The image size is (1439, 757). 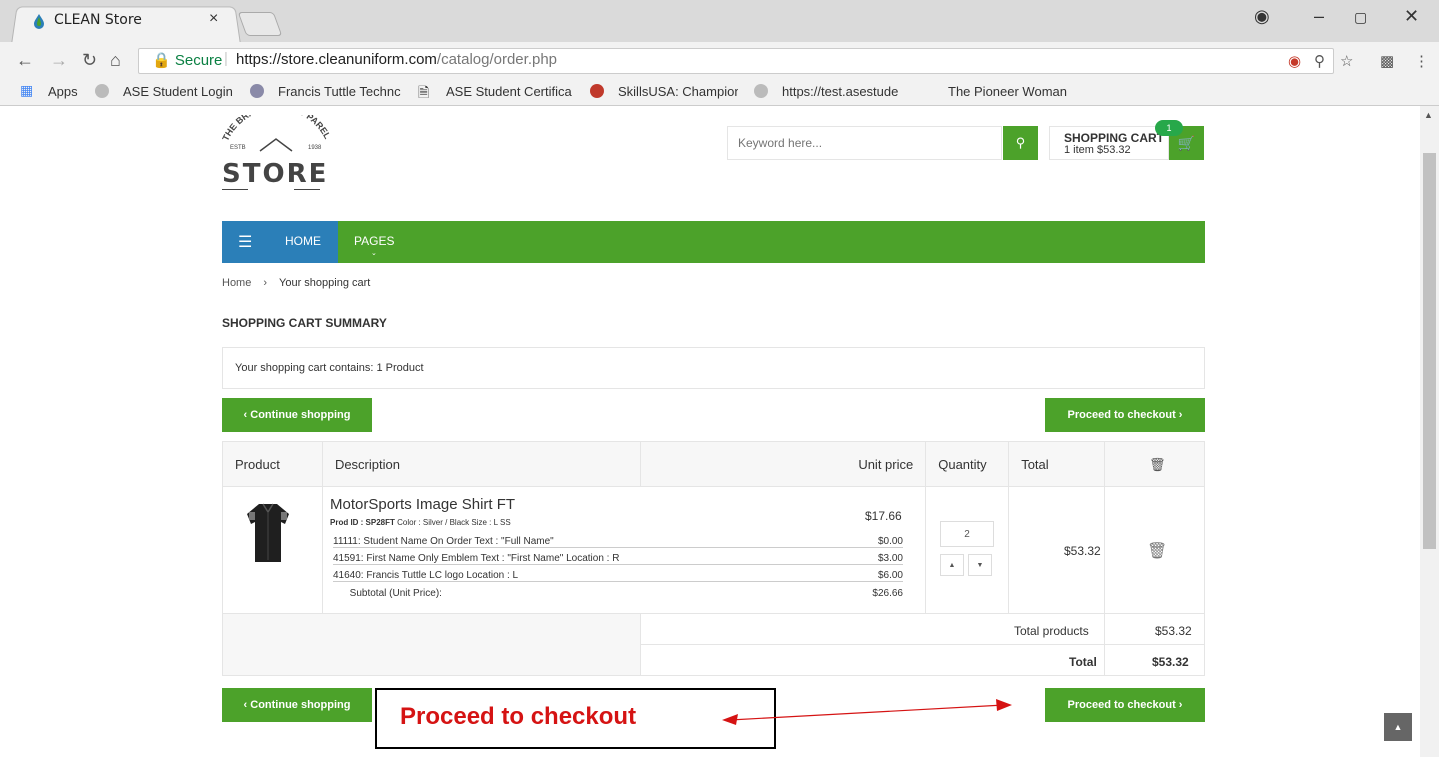 I want to click on logo-store-text: STORE, so click(x=275, y=174).